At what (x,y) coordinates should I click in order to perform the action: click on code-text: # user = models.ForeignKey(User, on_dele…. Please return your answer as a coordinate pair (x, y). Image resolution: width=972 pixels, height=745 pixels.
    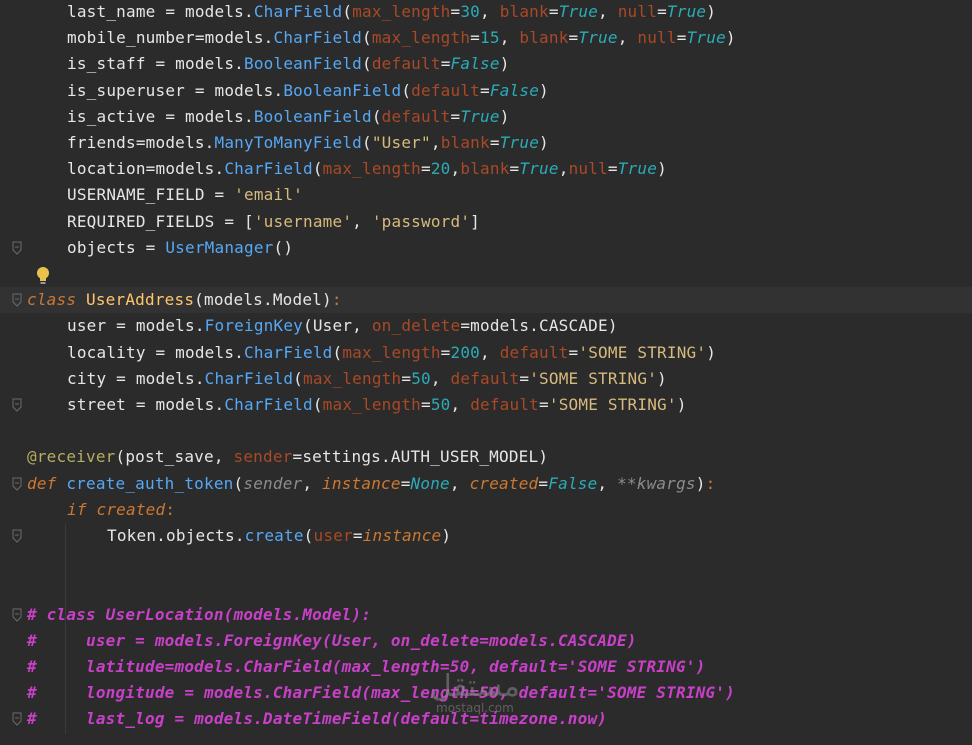
    Looking at the image, I should click on (332, 641).